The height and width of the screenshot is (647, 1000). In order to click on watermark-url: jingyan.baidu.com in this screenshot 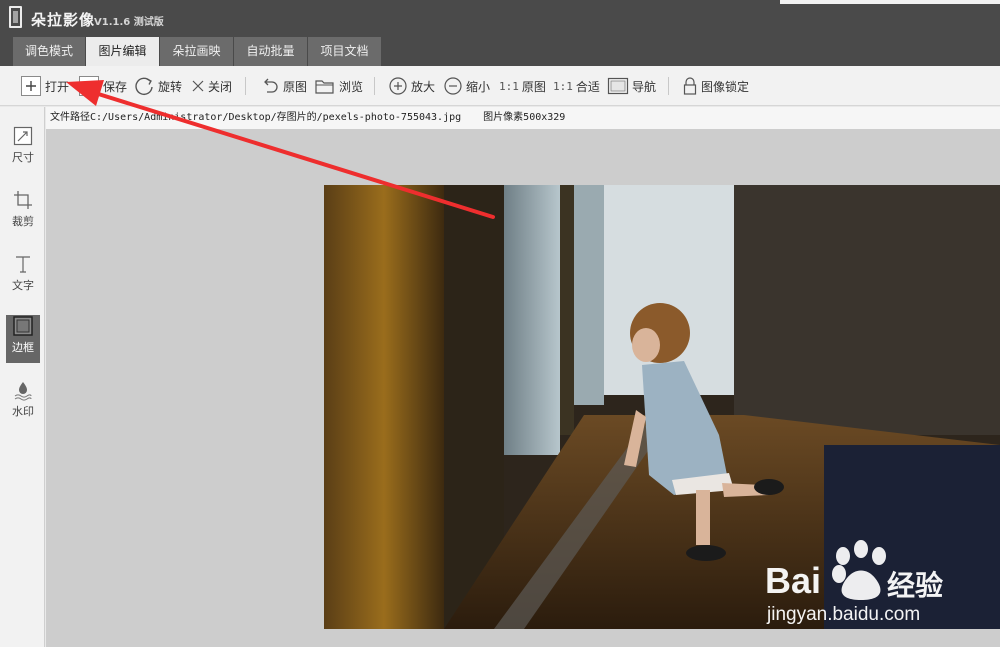, I will do `click(844, 614)`.